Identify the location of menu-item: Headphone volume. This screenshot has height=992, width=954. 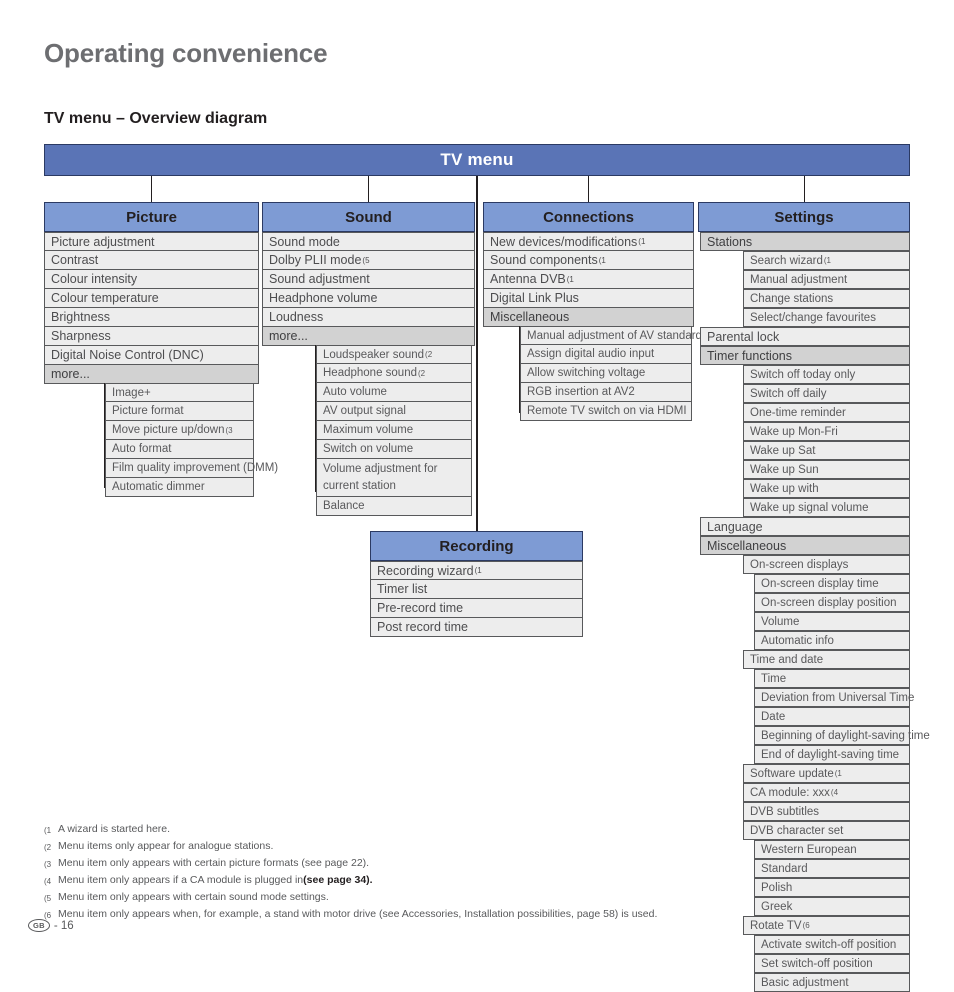
(368, 298).